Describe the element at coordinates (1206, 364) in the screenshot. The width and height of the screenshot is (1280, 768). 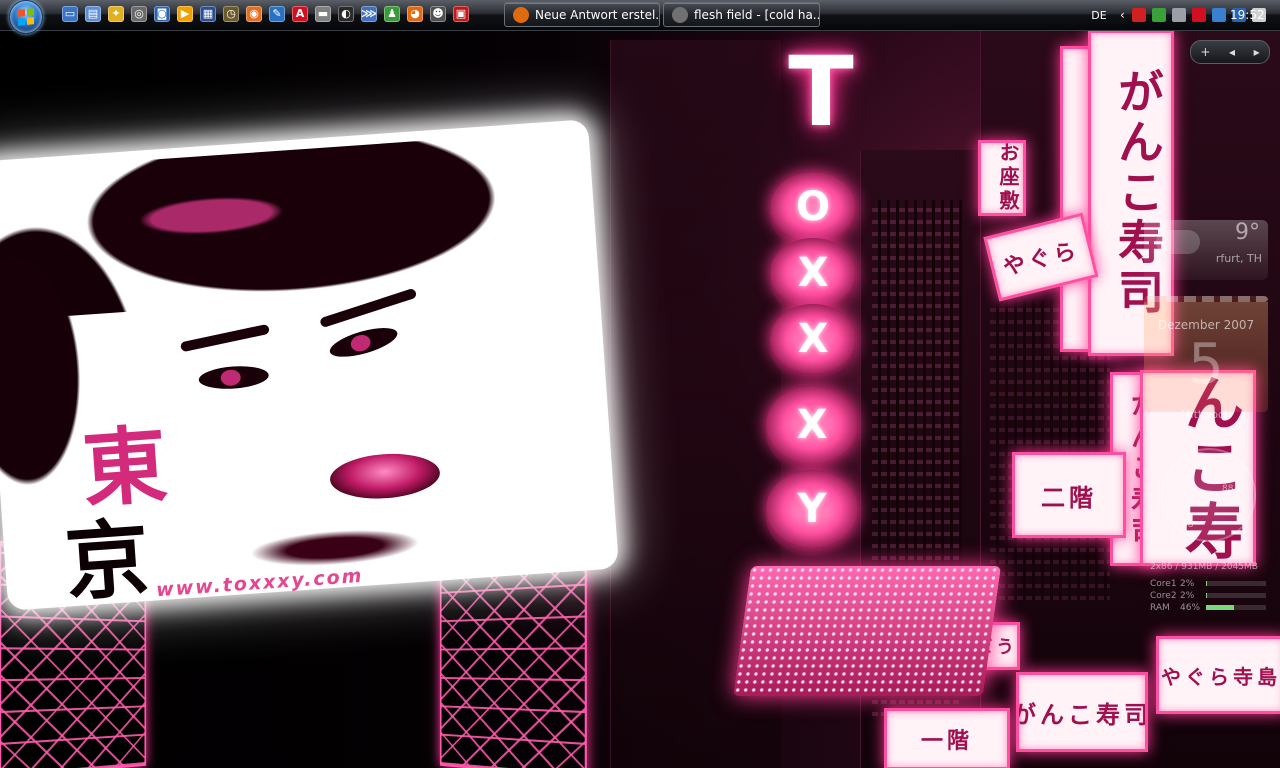
I see `calendar-day: 5` at that location.